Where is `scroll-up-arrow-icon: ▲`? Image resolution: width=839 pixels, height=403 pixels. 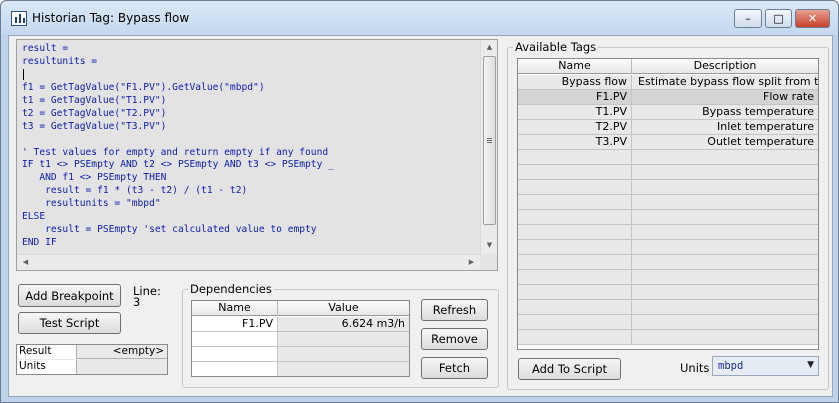 scroll-up-arrow-icon: ▲ is located at coordinates (489, 47).